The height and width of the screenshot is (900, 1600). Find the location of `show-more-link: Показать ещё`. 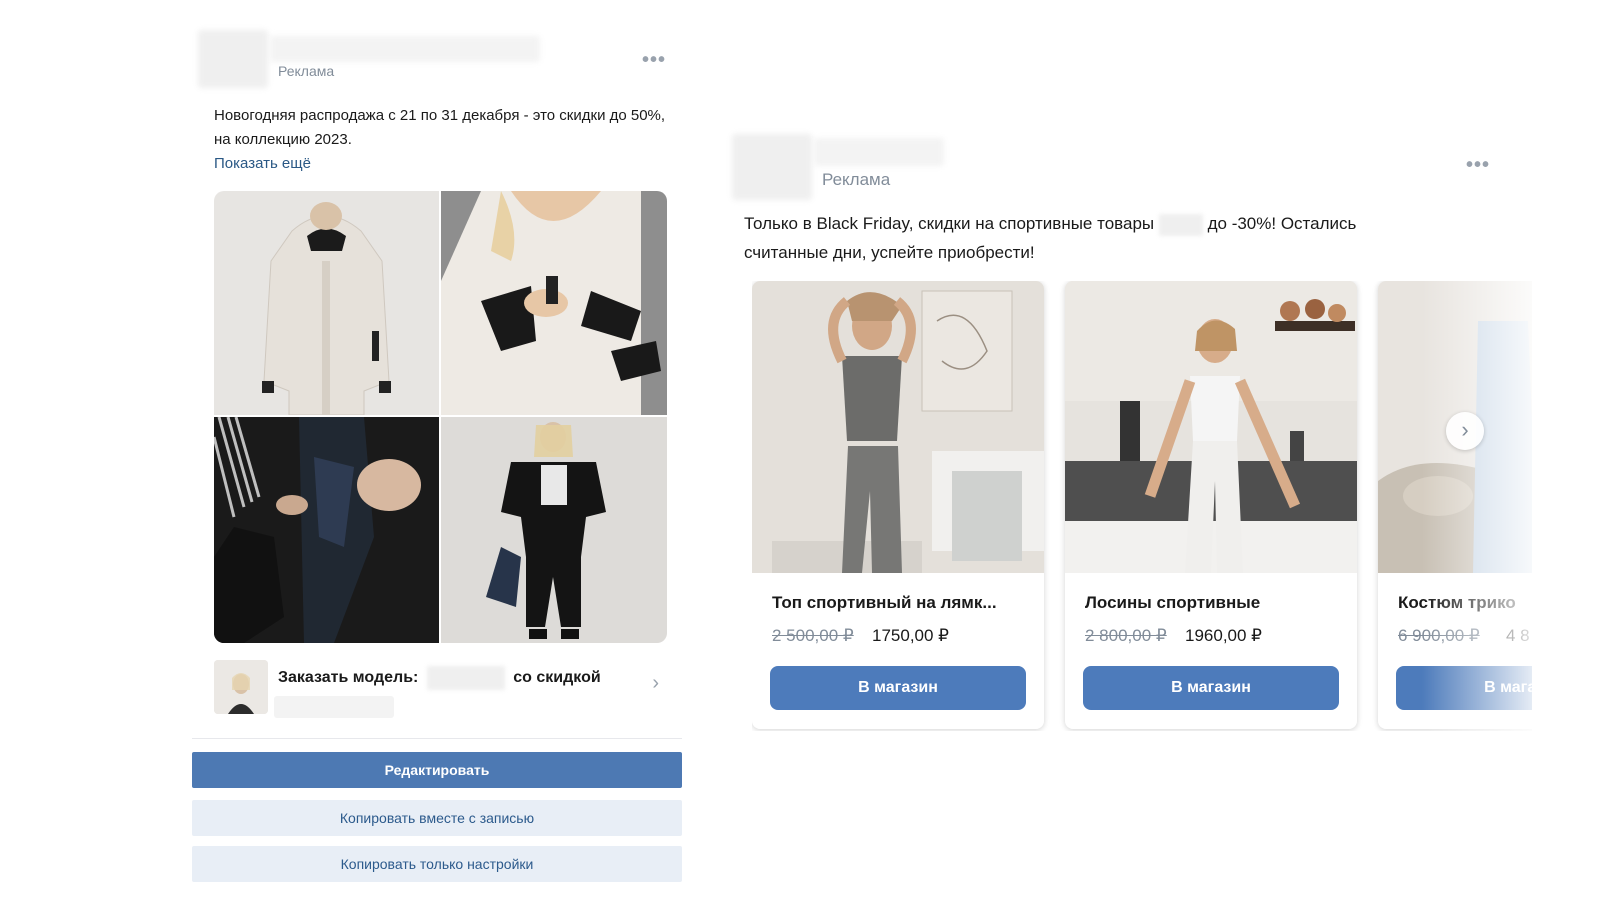

show-more-link: Показать ещё is located at coordinates (262, 163).